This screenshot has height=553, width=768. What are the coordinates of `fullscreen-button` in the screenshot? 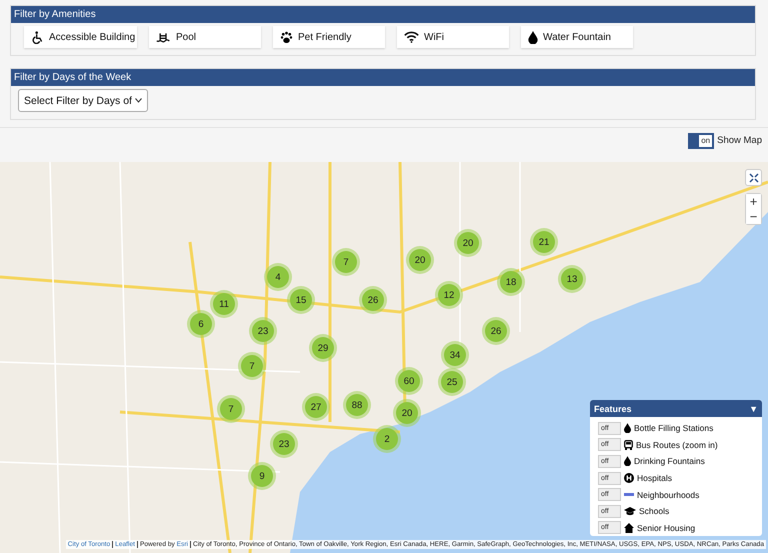 It's located at (753, 177).